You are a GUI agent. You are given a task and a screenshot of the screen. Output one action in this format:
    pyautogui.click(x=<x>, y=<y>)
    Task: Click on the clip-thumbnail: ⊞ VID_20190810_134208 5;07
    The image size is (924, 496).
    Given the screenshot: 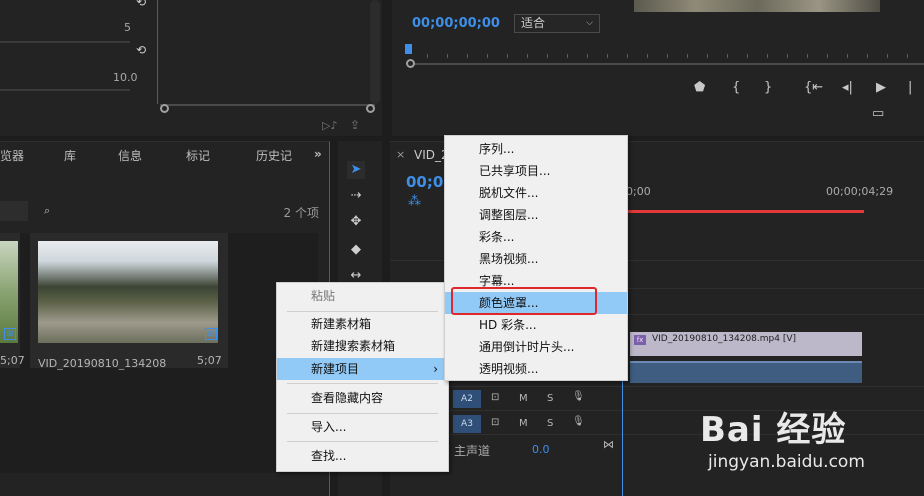 What is the action you would take?
    pyautogui.click(x=129, y=301)
    